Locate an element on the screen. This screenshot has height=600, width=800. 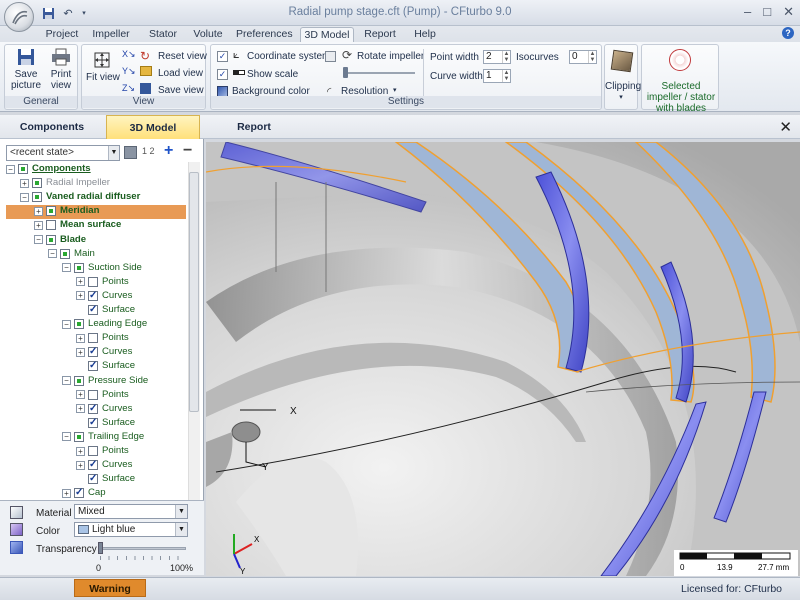
app-menu-button is located at coordinates (19, 17).